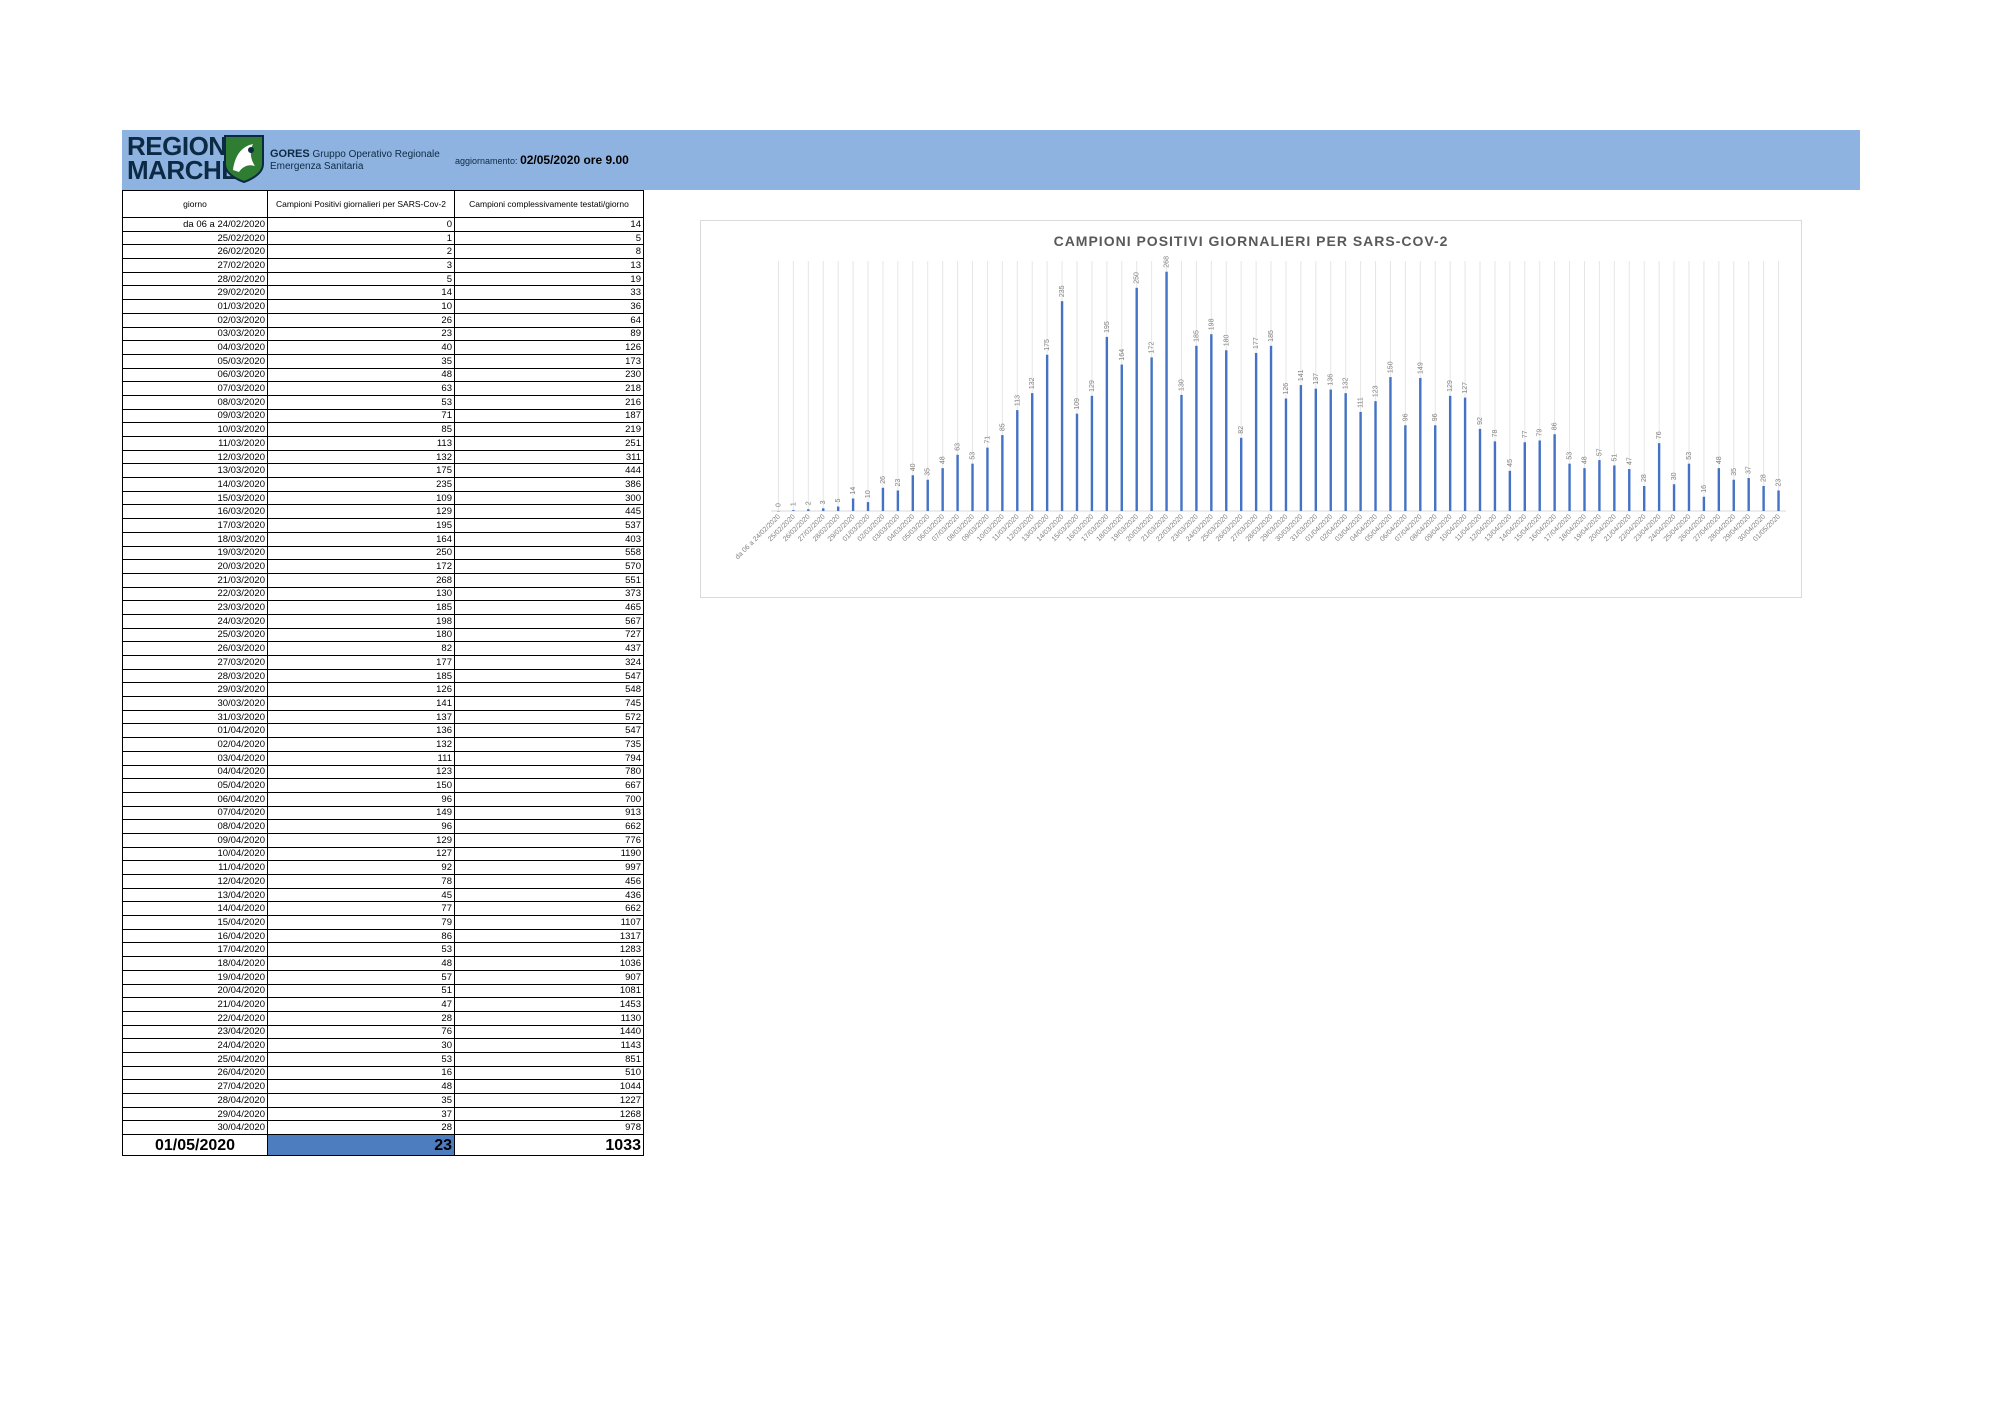 This screenshot has height=1414, width=2000. What do you see at coordinates (361, 854) in the screenshot?
I see `cell-positivi: 127` at bounding box center [361, 854].